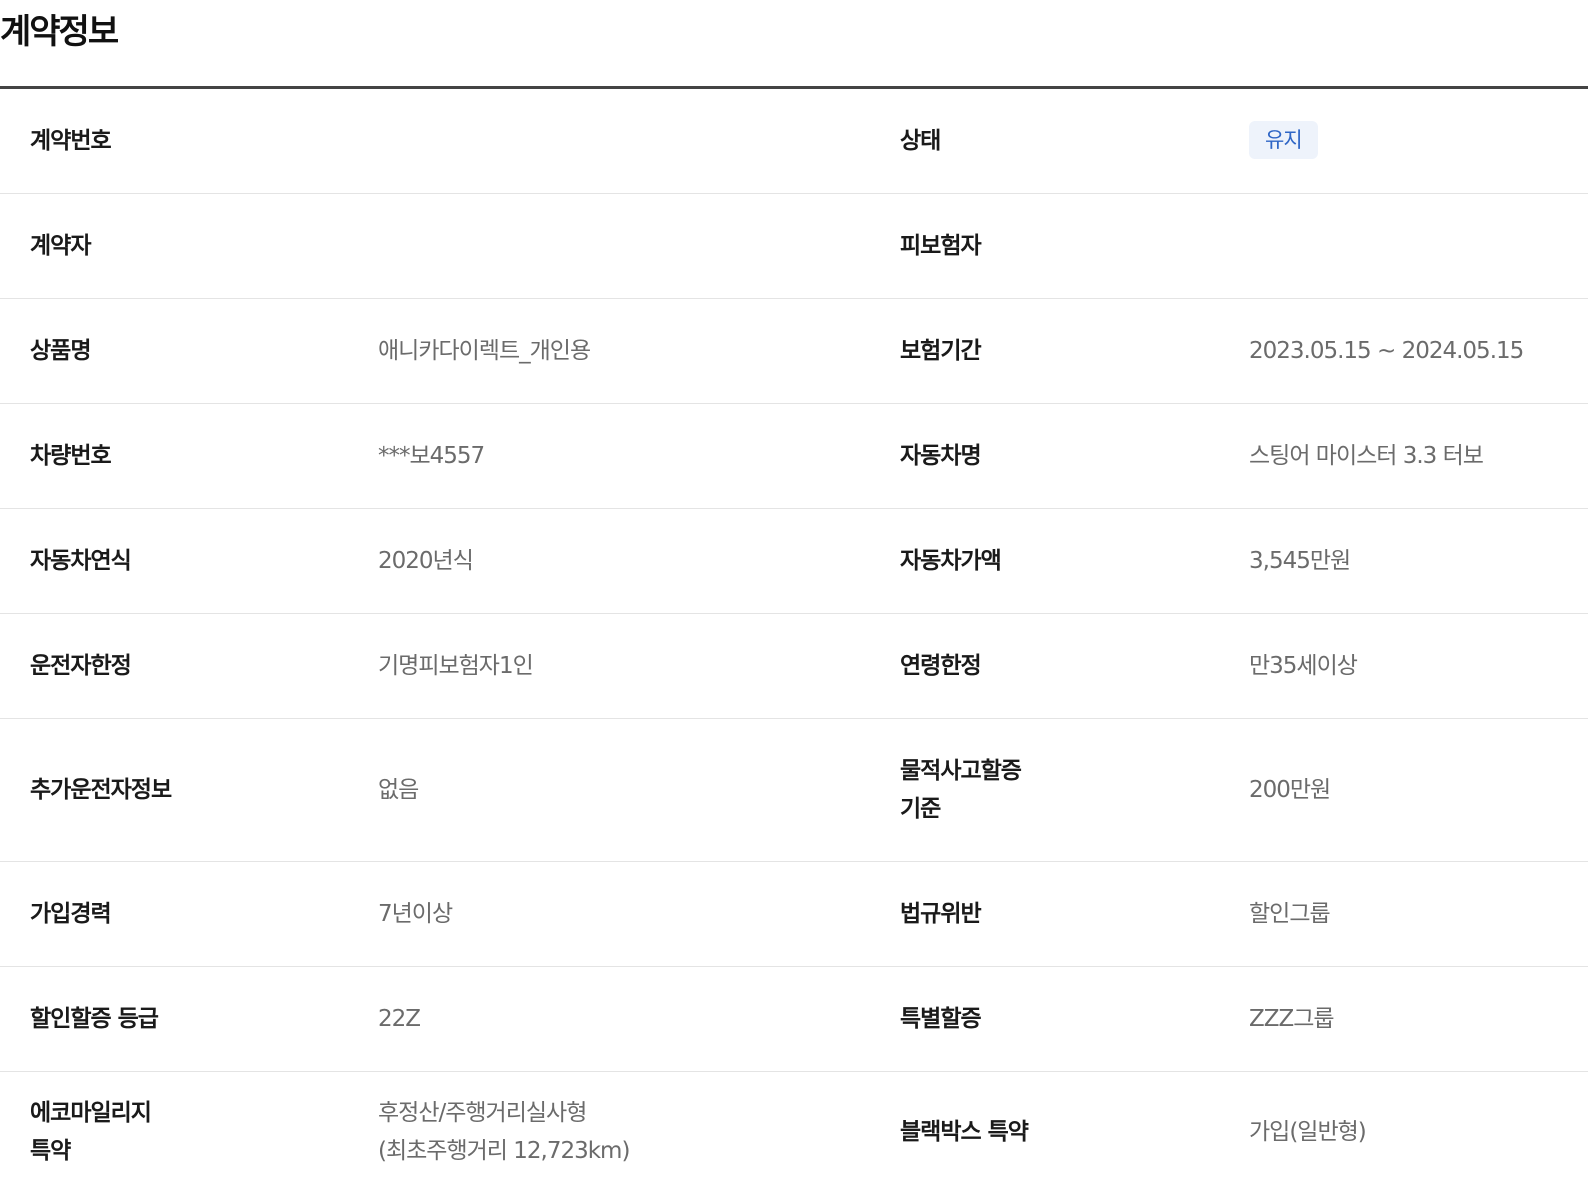 The image size is (1588, 1189). Describe the element at coordinates (91, 1132) in the screenshot. I see `label-eco-mileage: 에코마일리지 특약` at that location.